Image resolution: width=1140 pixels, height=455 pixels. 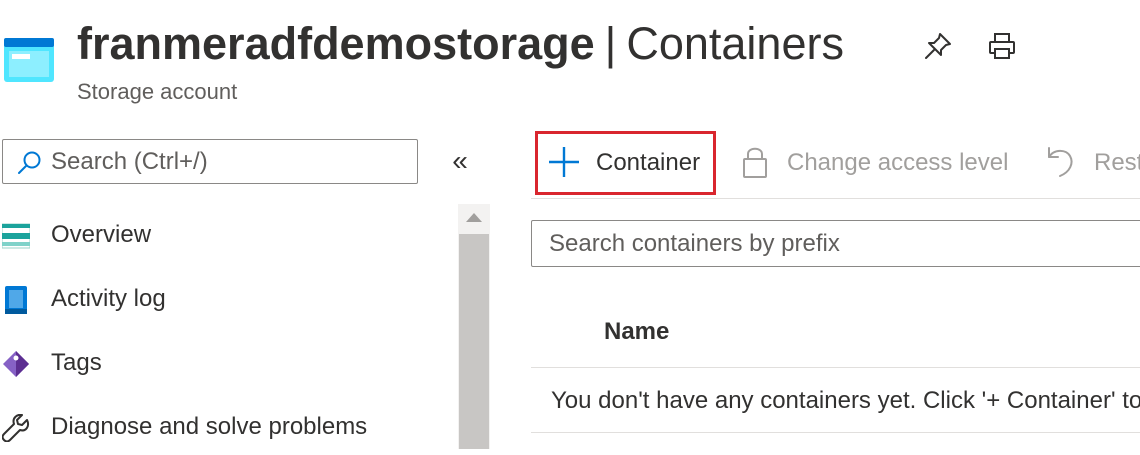 I want to click on table-divider, so click(x=835, y=432).